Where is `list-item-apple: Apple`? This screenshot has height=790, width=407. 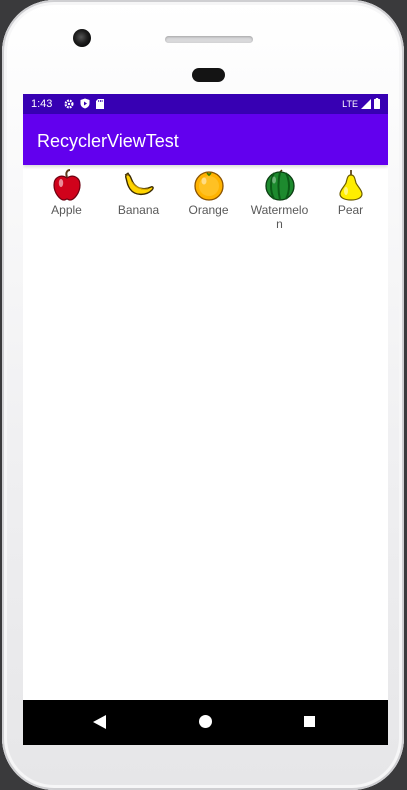
list-item-apple: Apple is located at coordinates (66, 193).